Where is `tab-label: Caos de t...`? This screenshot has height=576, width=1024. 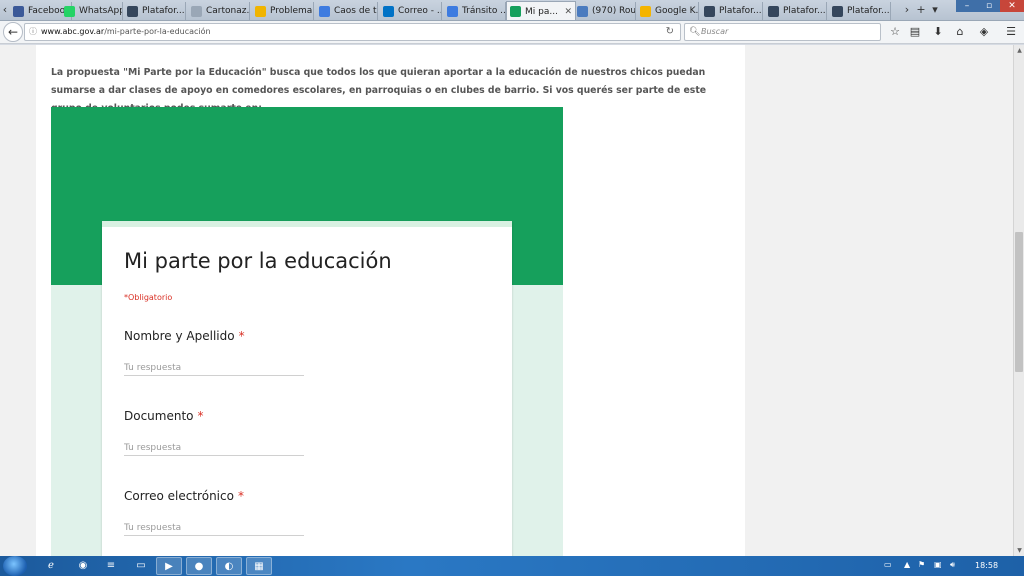
tab-label: Caos de t... is located at coordinates (355, 11).